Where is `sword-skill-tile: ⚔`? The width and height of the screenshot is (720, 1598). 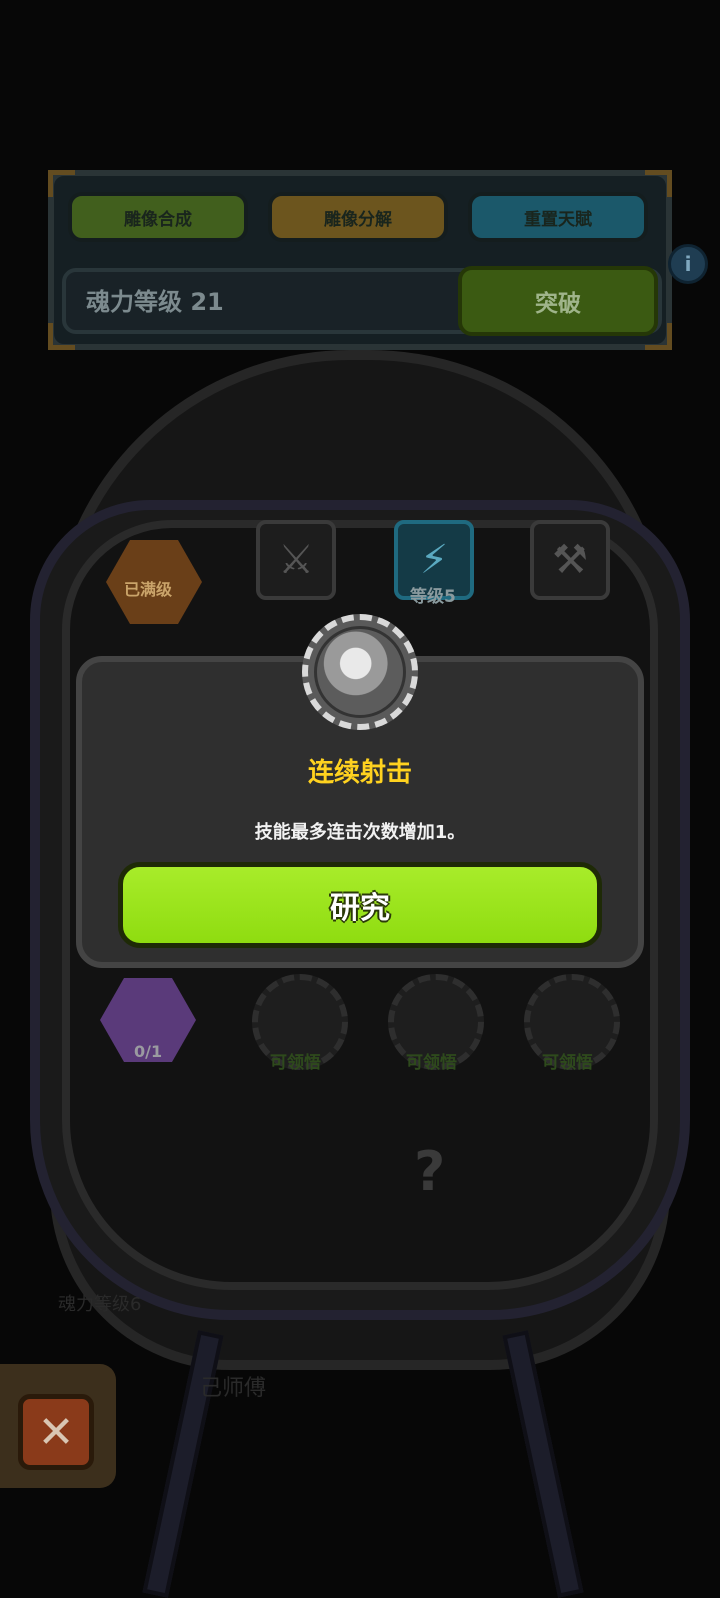 sword-skill-tile: ⚔ is located at coordinates (296, 560).